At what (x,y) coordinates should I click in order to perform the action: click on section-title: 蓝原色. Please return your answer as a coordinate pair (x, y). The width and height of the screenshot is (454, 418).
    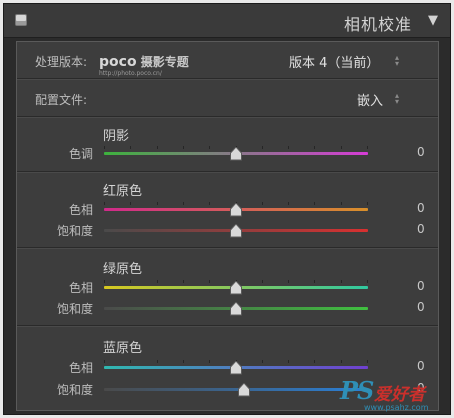
    Looking at the image, I should click on (123, 348).